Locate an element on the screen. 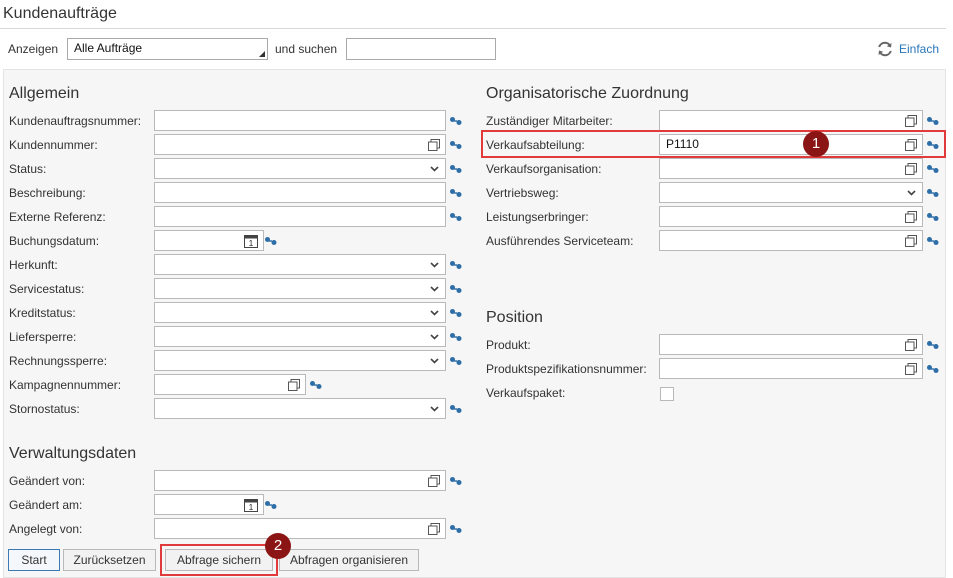 This screenshot has width=953, height=578. label-stornostatus: Stornostatus: is located at coordinates (44, 409).